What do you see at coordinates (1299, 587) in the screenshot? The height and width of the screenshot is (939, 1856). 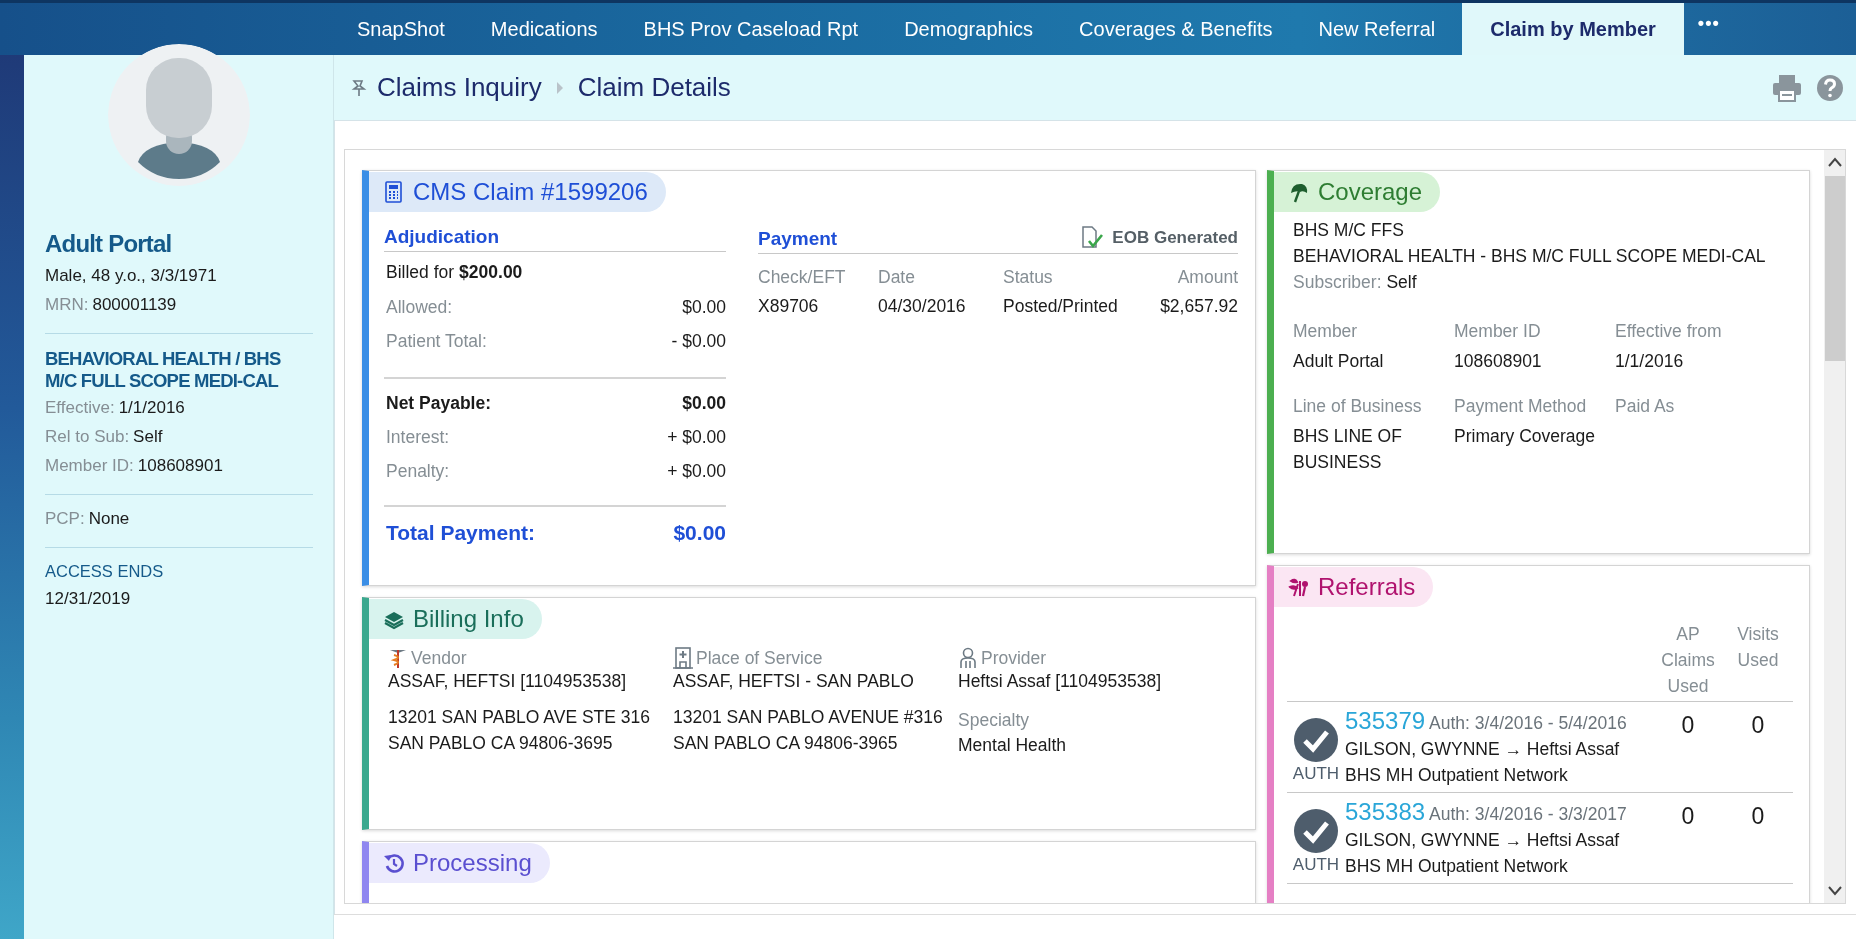 I see `referral-icon` at bounding box center [1299, 587].